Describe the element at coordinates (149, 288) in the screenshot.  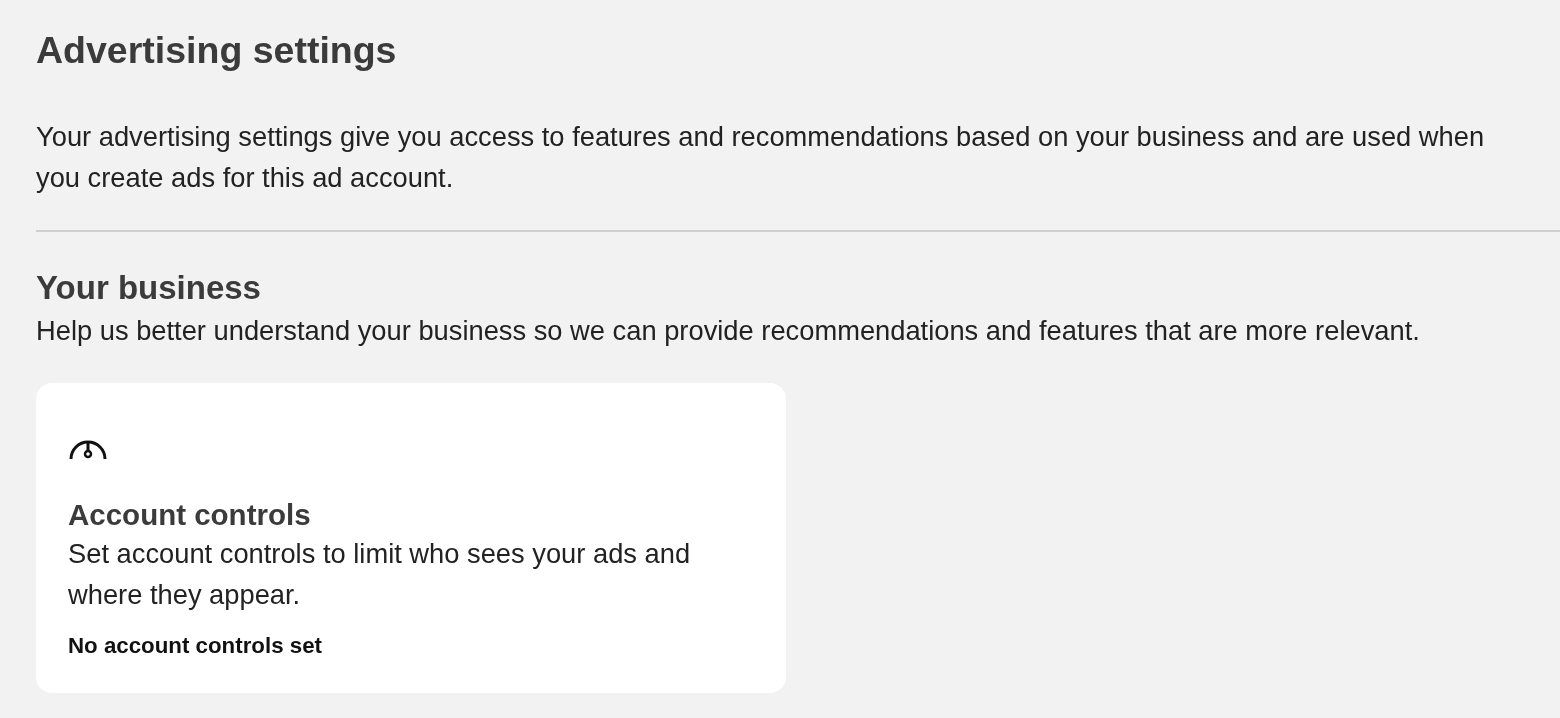
I see `section-title: Your business` at that location.